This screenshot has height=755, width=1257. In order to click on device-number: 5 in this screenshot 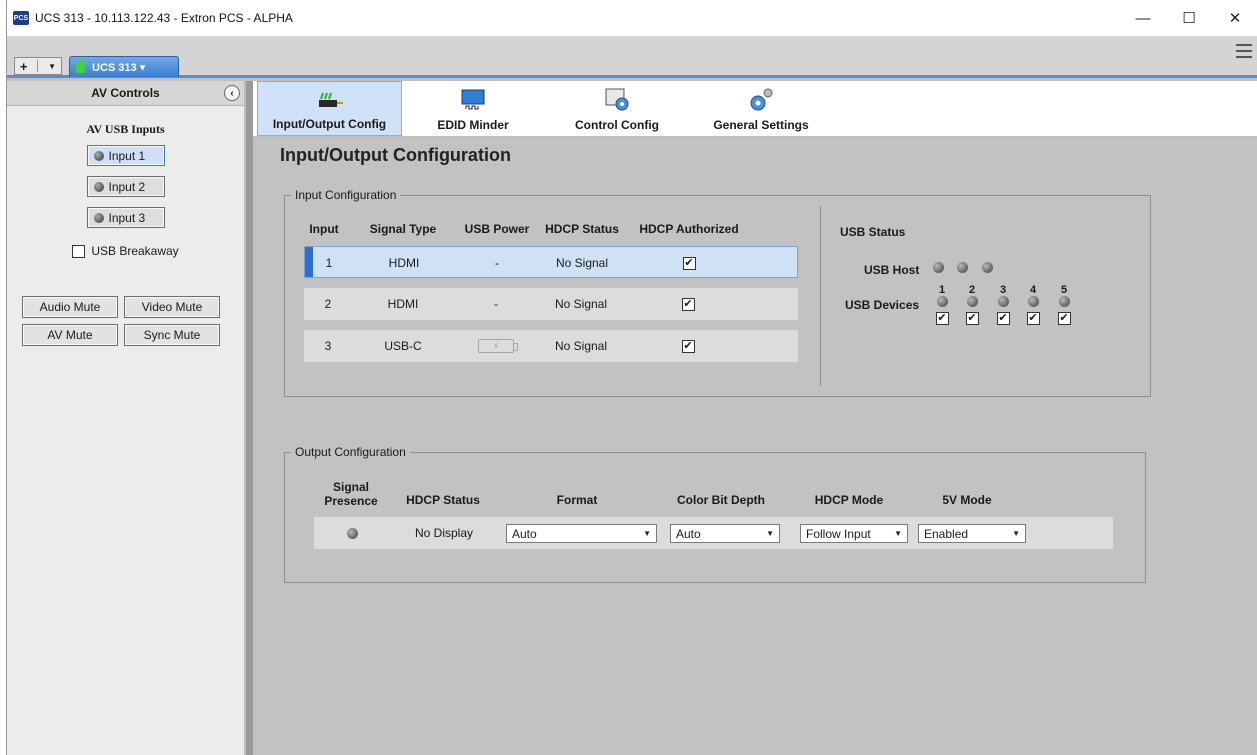, I will do `click(1064, 290)`.